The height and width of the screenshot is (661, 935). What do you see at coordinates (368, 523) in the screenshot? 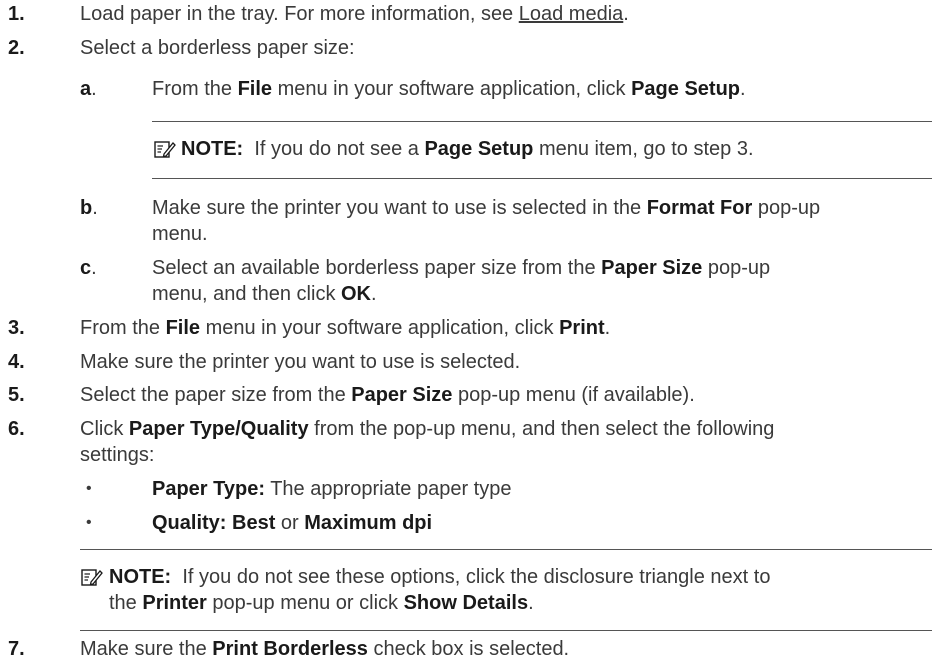
I see `setting-maximum-dpi: Maximum dpi` at bounding box center [368, 523].